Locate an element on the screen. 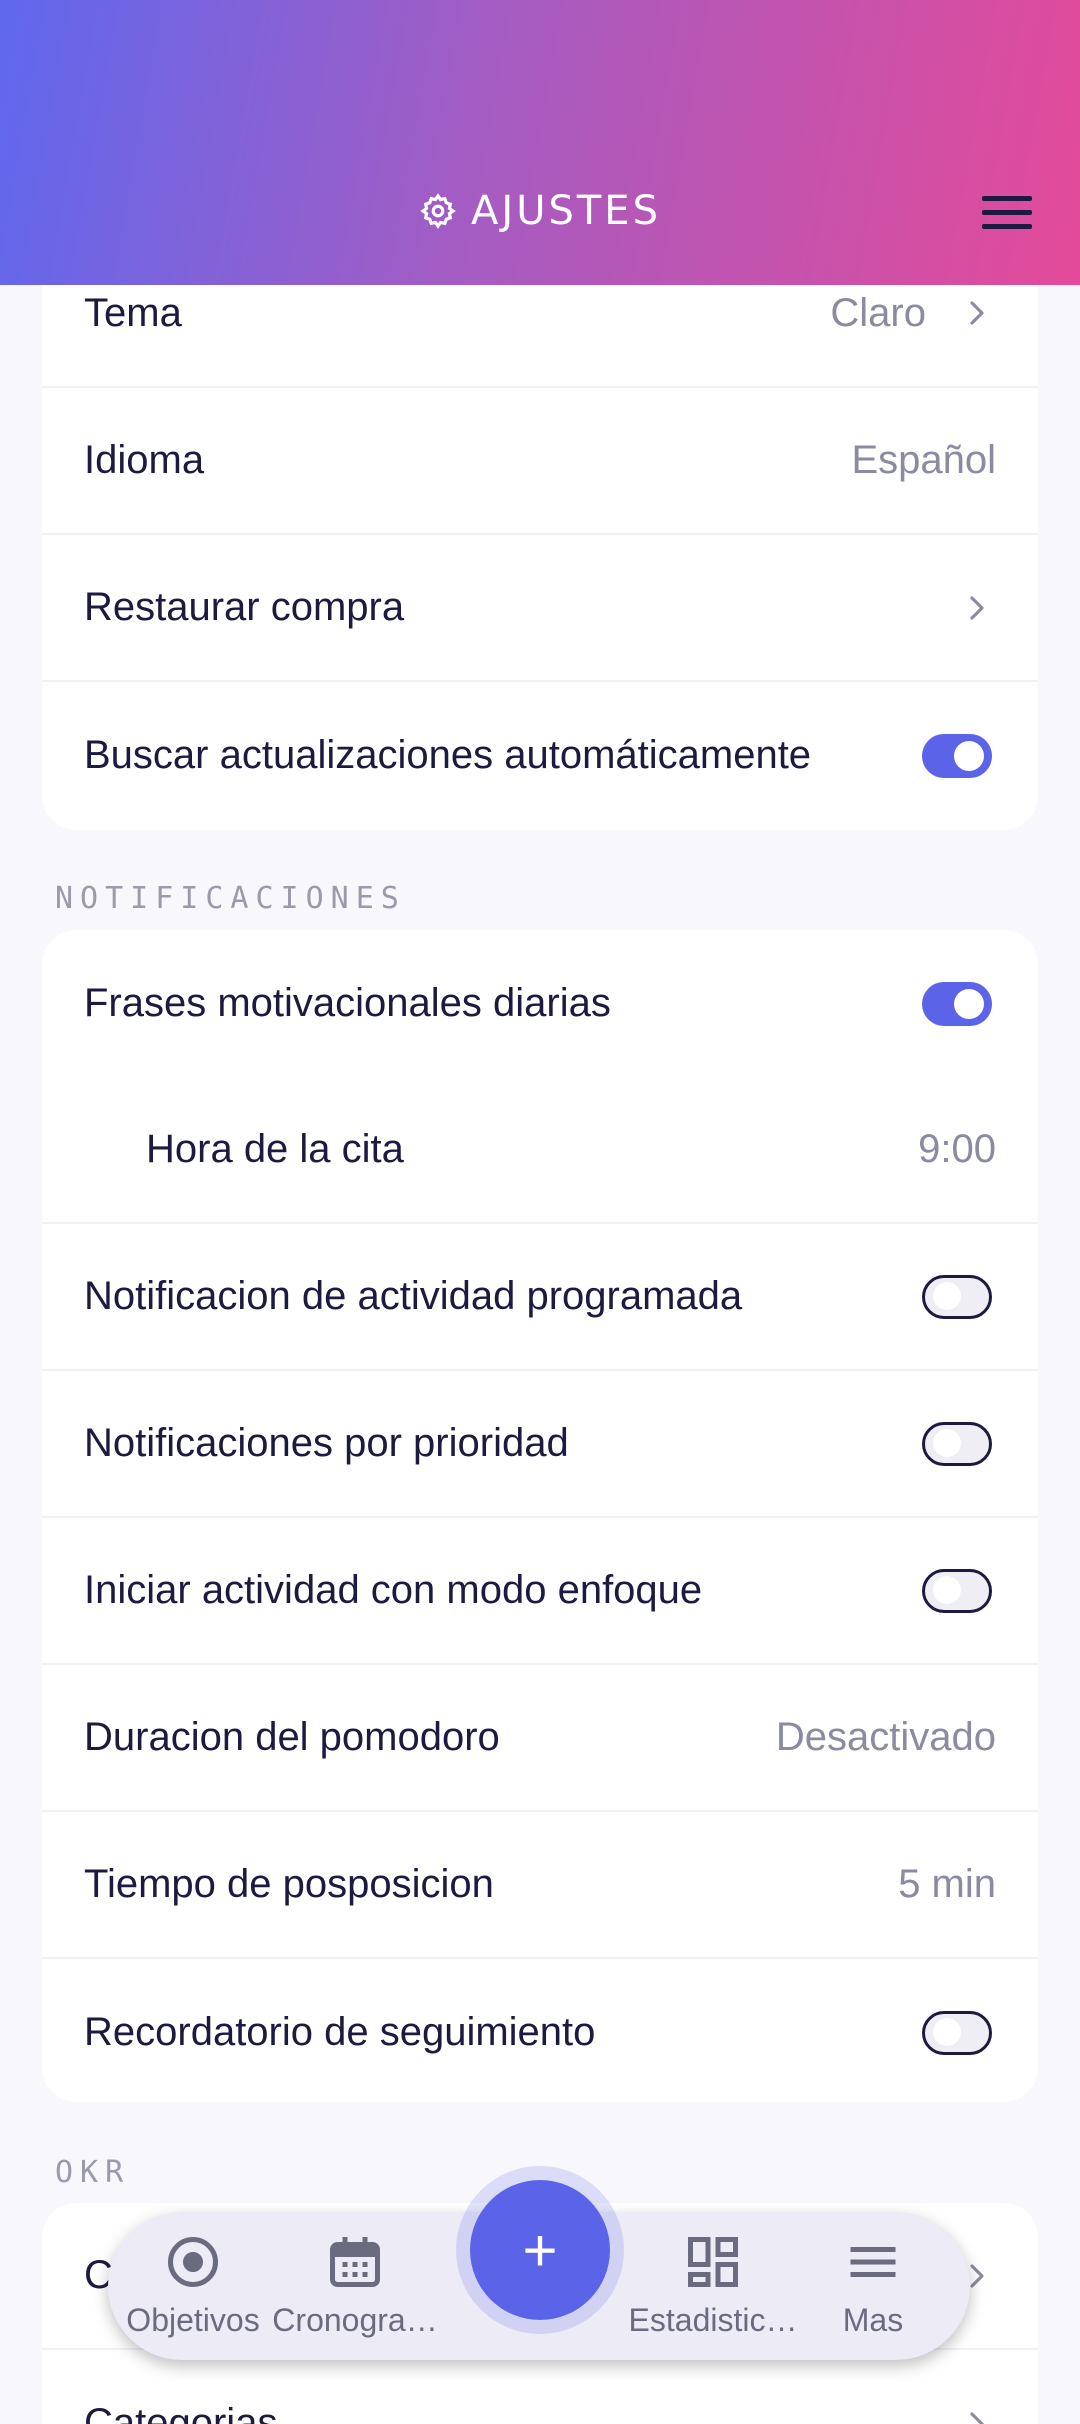 This screenshot has height=2424, width=1080. daily-quotes-toggle is located at coordinates (957, 1003).